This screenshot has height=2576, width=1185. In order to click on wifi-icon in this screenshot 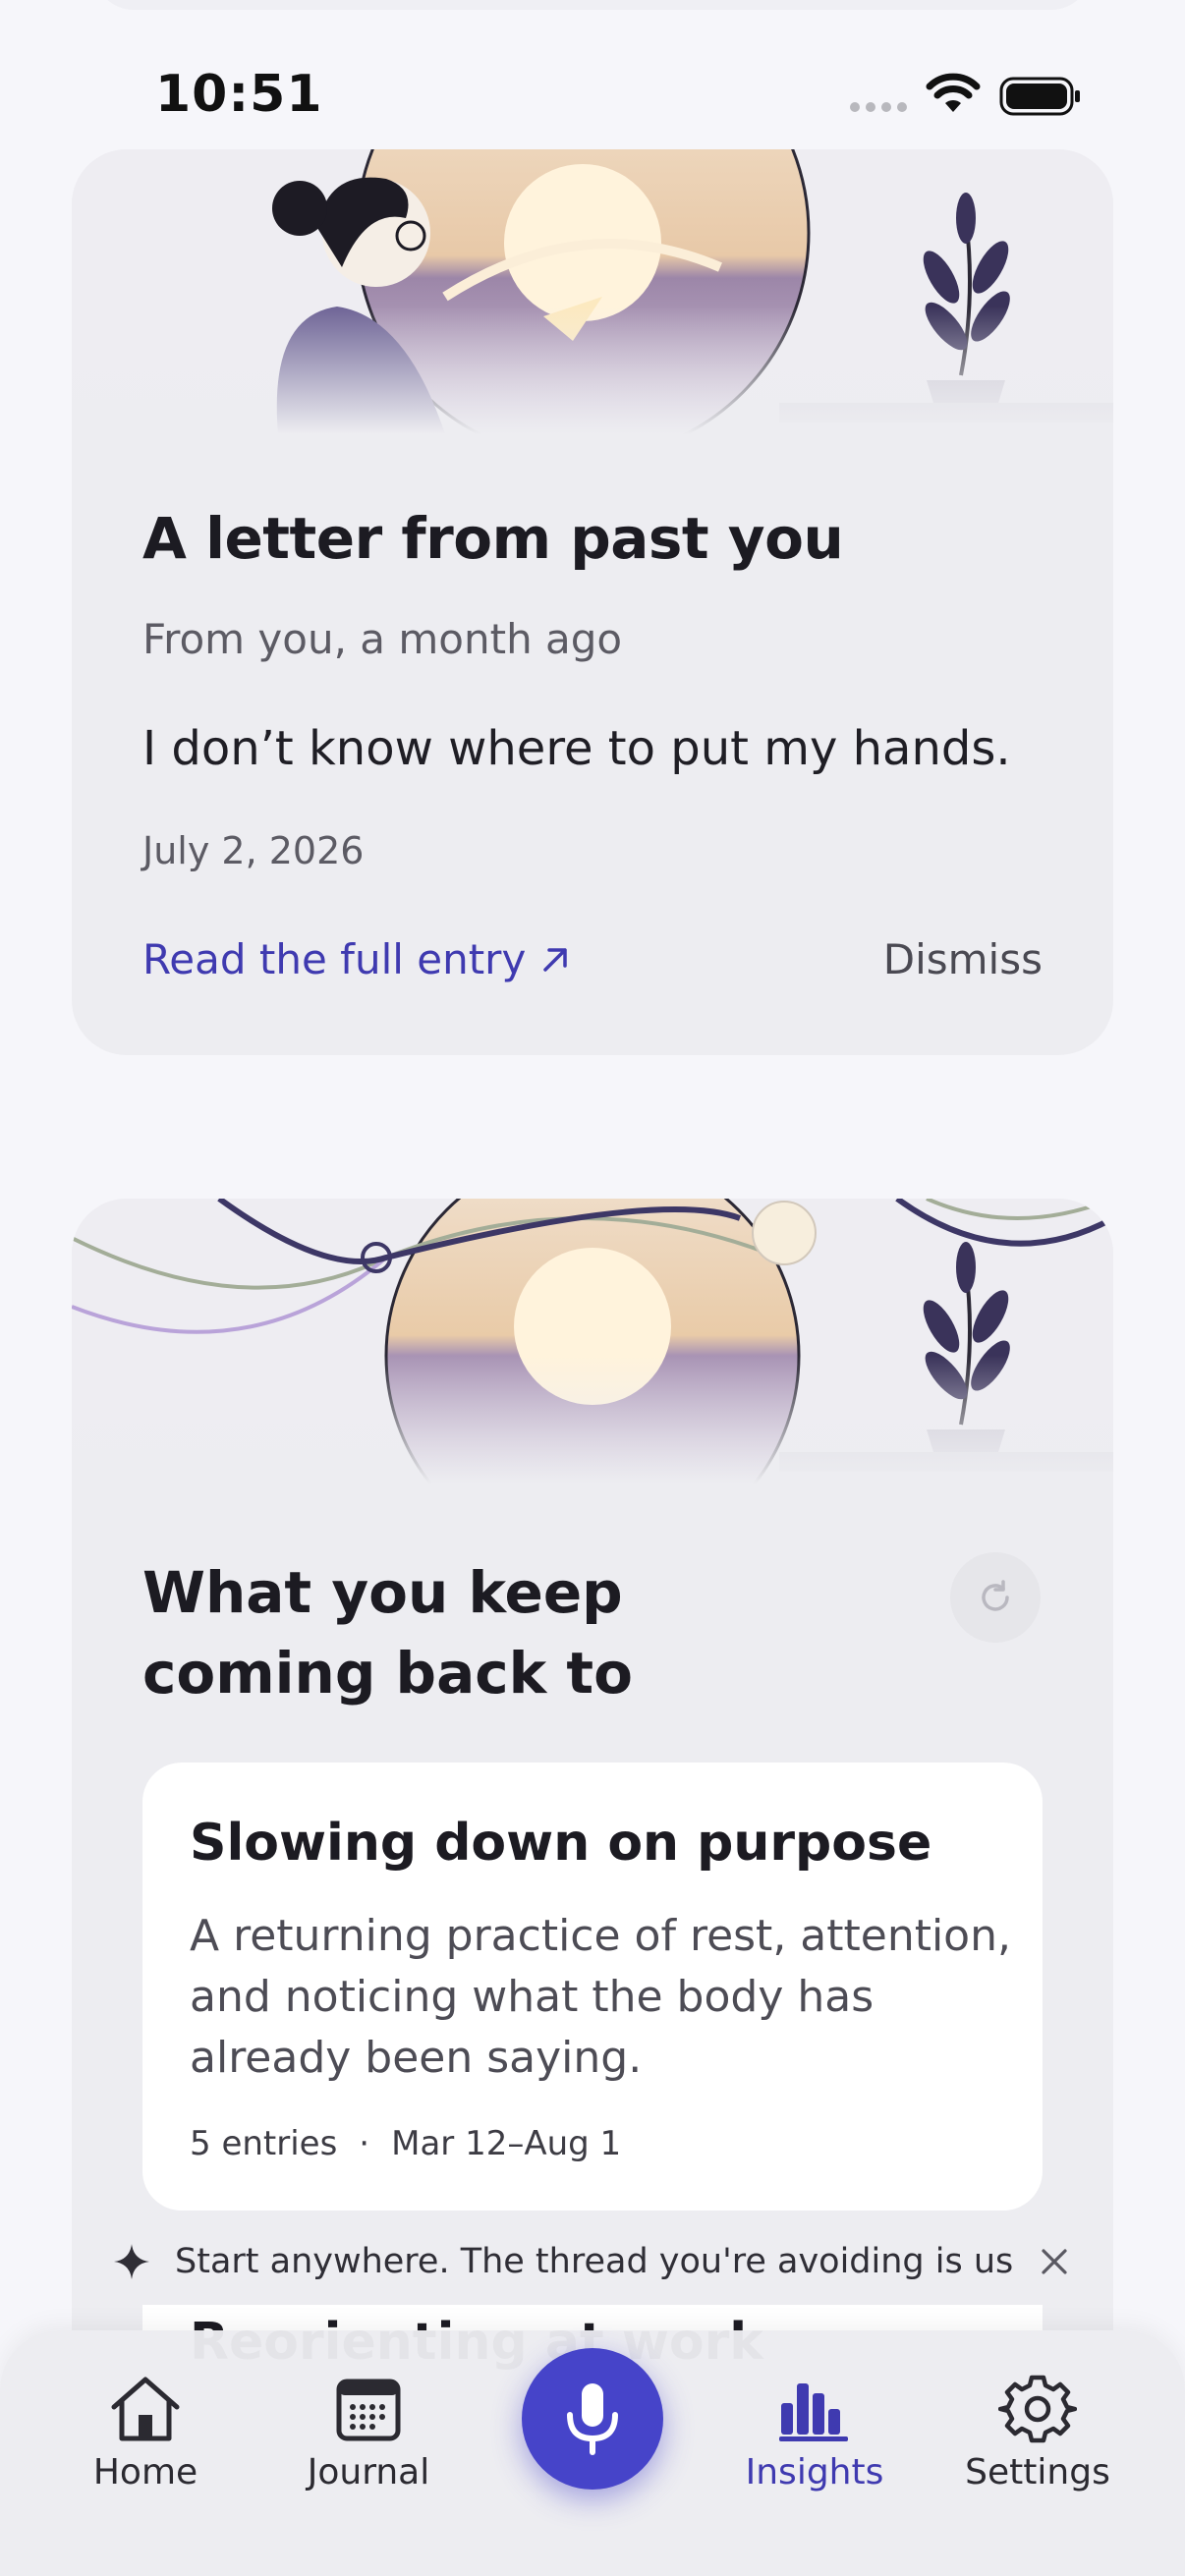, I will do `click(954, 92)`.